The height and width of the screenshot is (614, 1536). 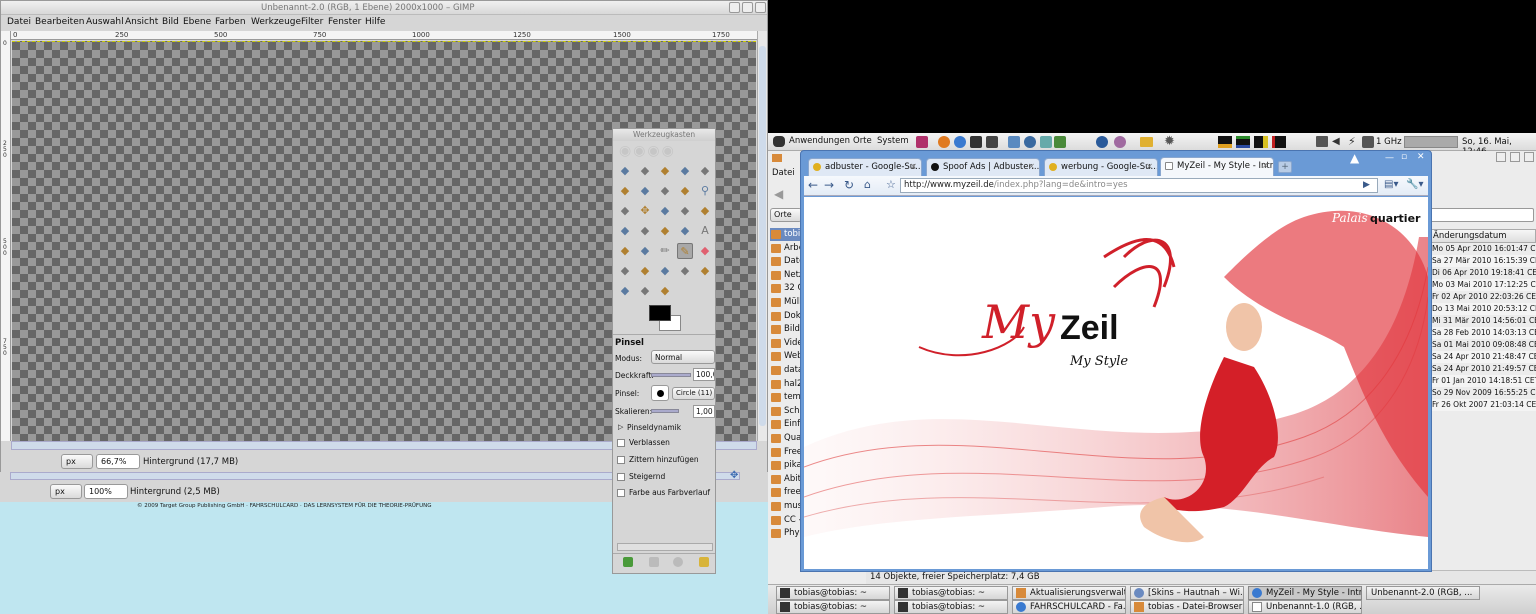 What do you see at coordinates (944, 142) in the screenshot?
I see `firefox-icon` at bounding box center [944, 142].